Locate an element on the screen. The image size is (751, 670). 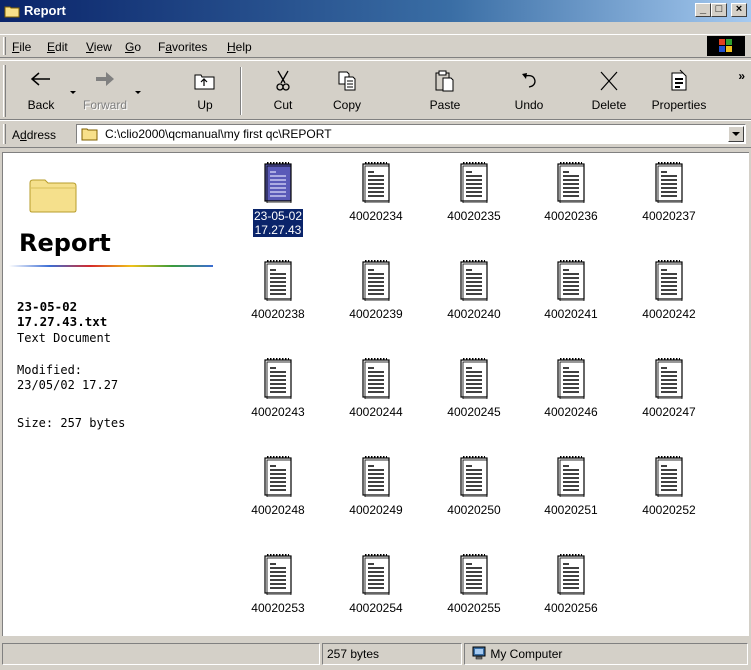
menu-file: File is located at coordinates (21, 47).